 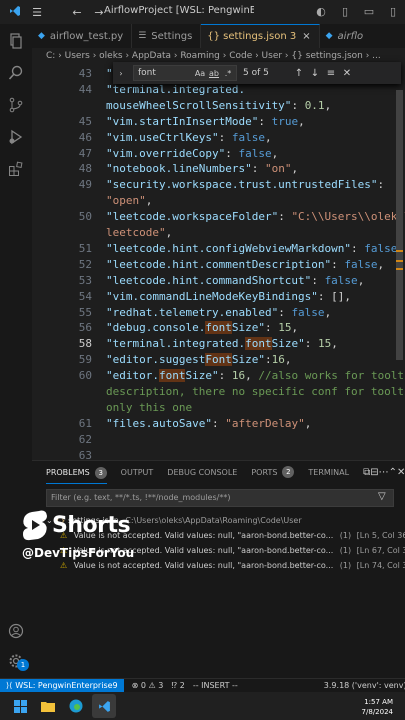 What do you see at coordinates (162, 137) in the screenshot?
I see `code-token: "vim.useCtrlKeys"` at bounding box center [162, 137].